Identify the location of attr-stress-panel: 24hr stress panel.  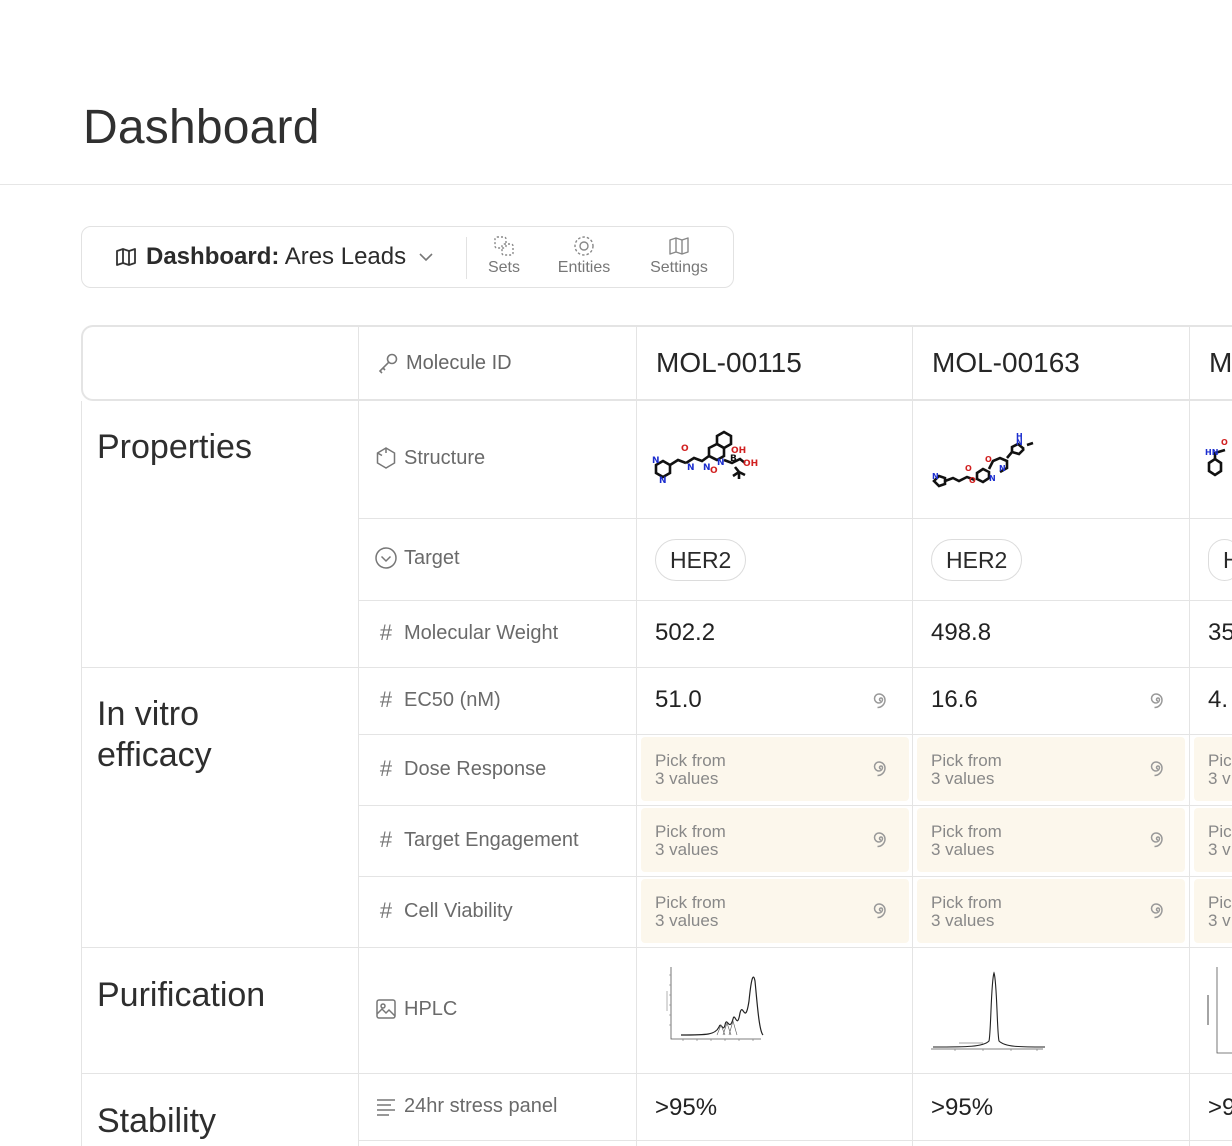
(465, 1106).